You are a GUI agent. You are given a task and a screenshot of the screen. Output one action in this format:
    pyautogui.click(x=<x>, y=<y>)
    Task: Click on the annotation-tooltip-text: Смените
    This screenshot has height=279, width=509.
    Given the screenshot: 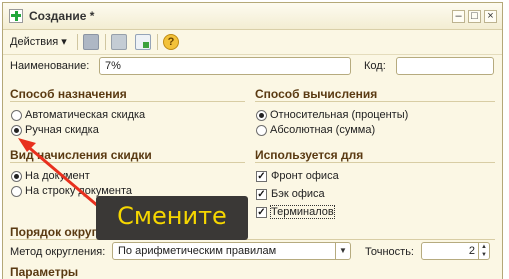 What is the action you would take?
    pyautogui.click(x=172, y=216)
    